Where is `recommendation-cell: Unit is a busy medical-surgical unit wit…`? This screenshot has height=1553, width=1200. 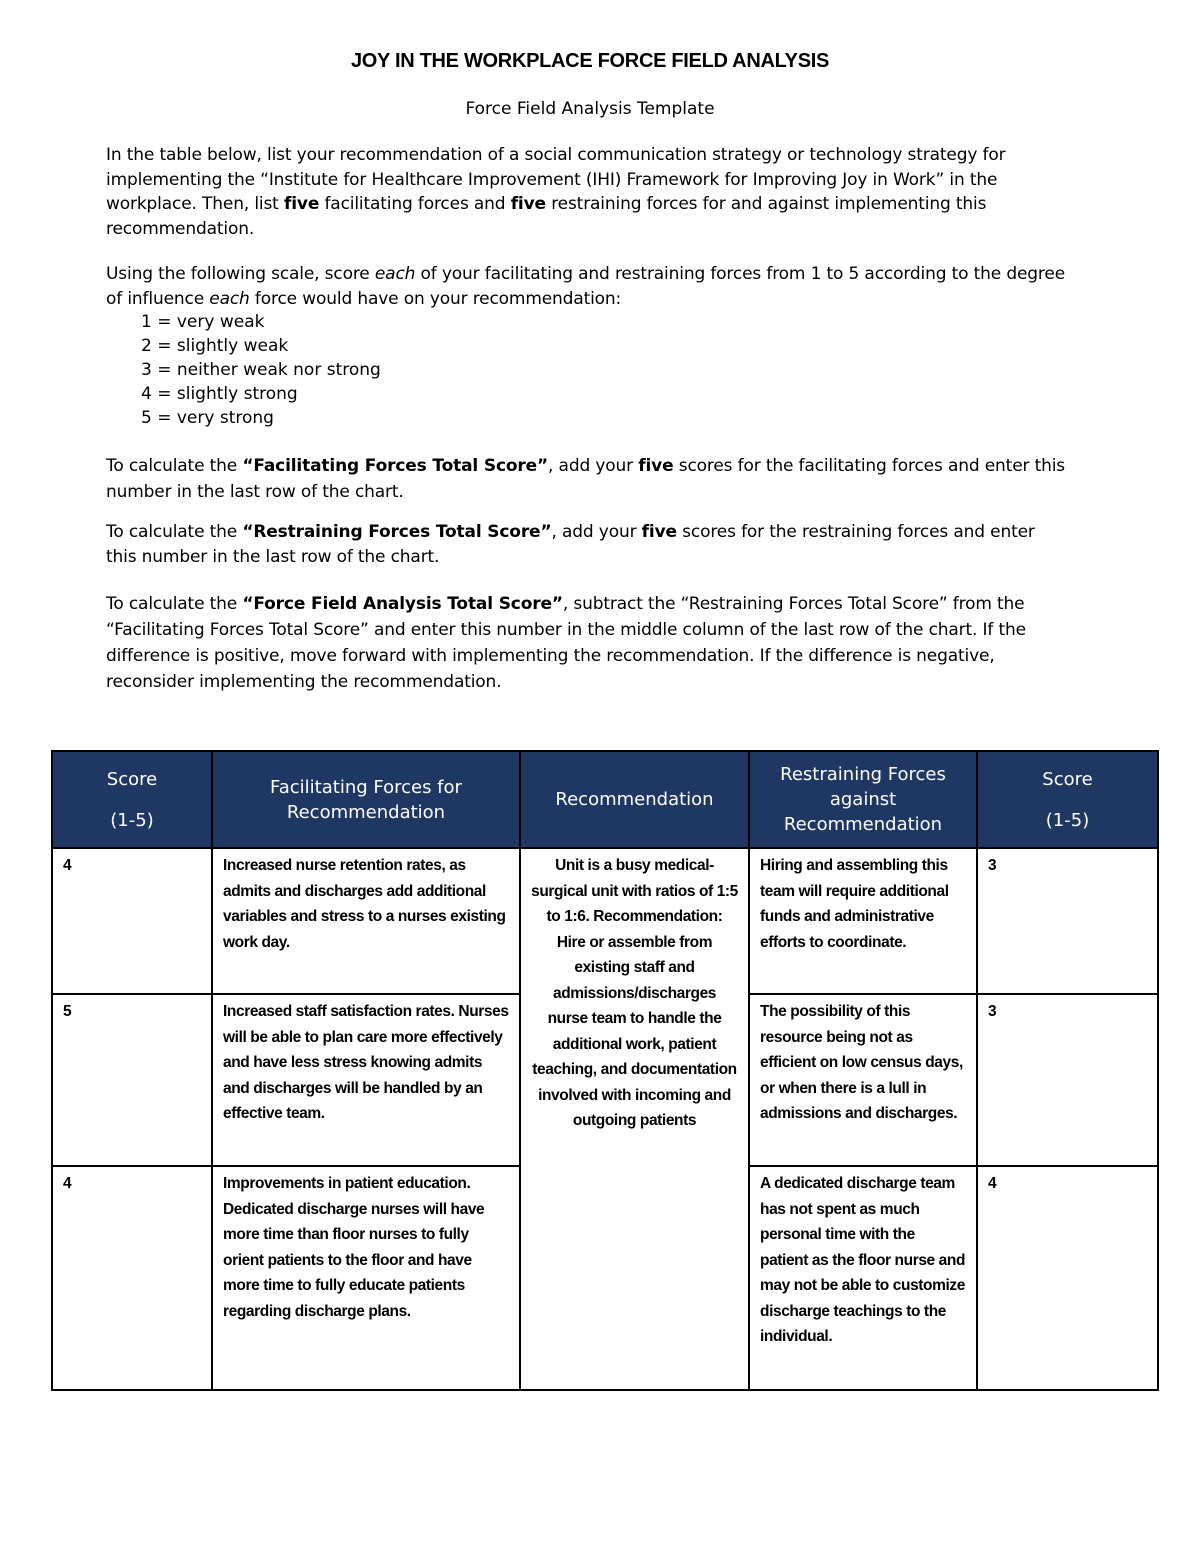
recommendation-cell: Unit is a busy medical-surgical unit wit… is located at coordinates (634, 1119).